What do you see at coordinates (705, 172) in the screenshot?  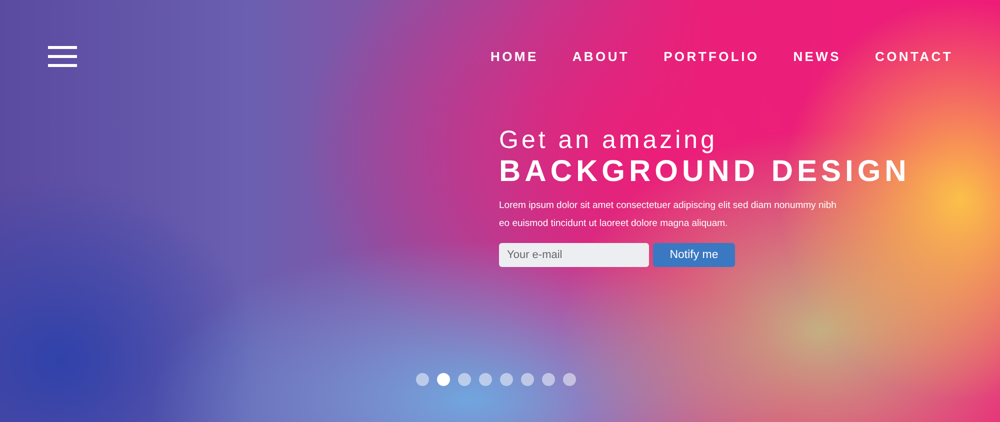 I see `hero-title: BACKGROUND DESIGN` at bounding box center [705, 172].